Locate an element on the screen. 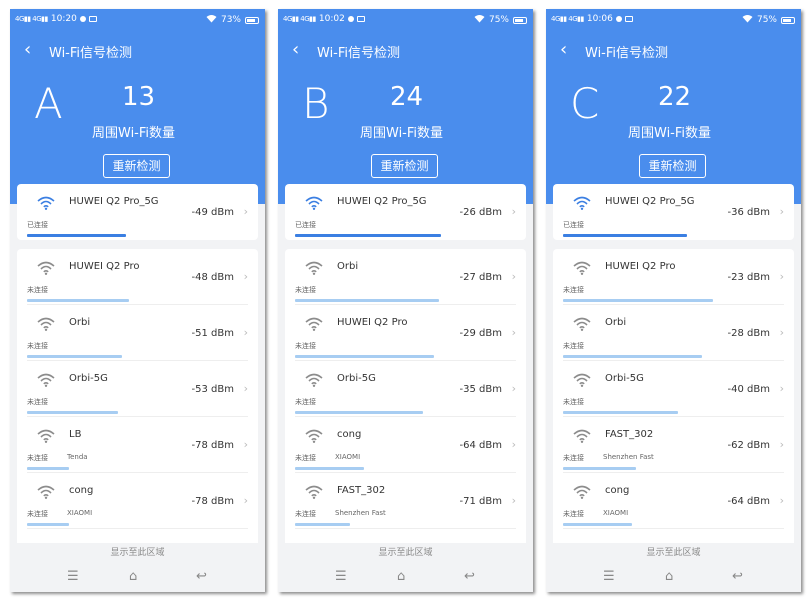  network-row: Orbi 未连接 -28 dBm › is located at coordinates (673, 333).